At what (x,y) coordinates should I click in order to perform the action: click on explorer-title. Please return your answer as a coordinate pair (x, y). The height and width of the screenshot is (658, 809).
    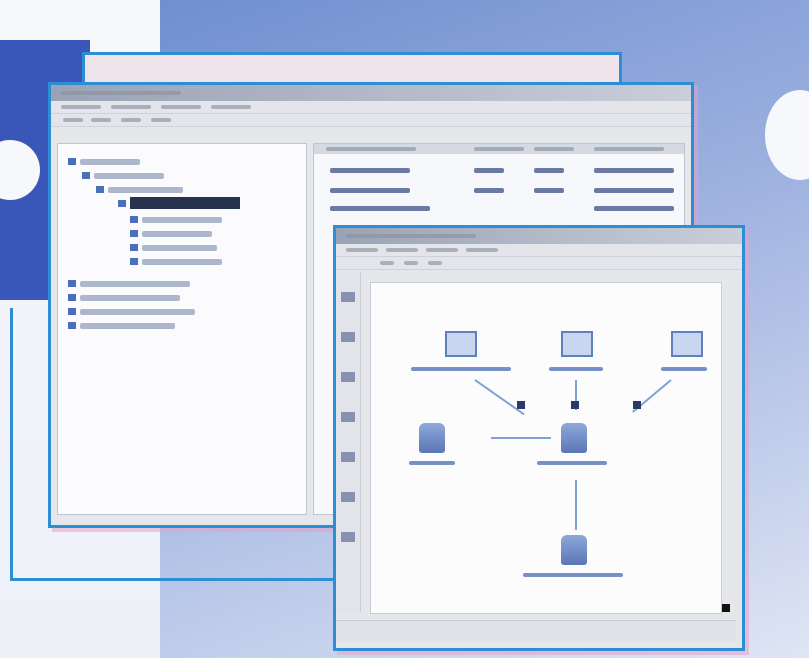
    Looking at the image, I should click on (121, 93).